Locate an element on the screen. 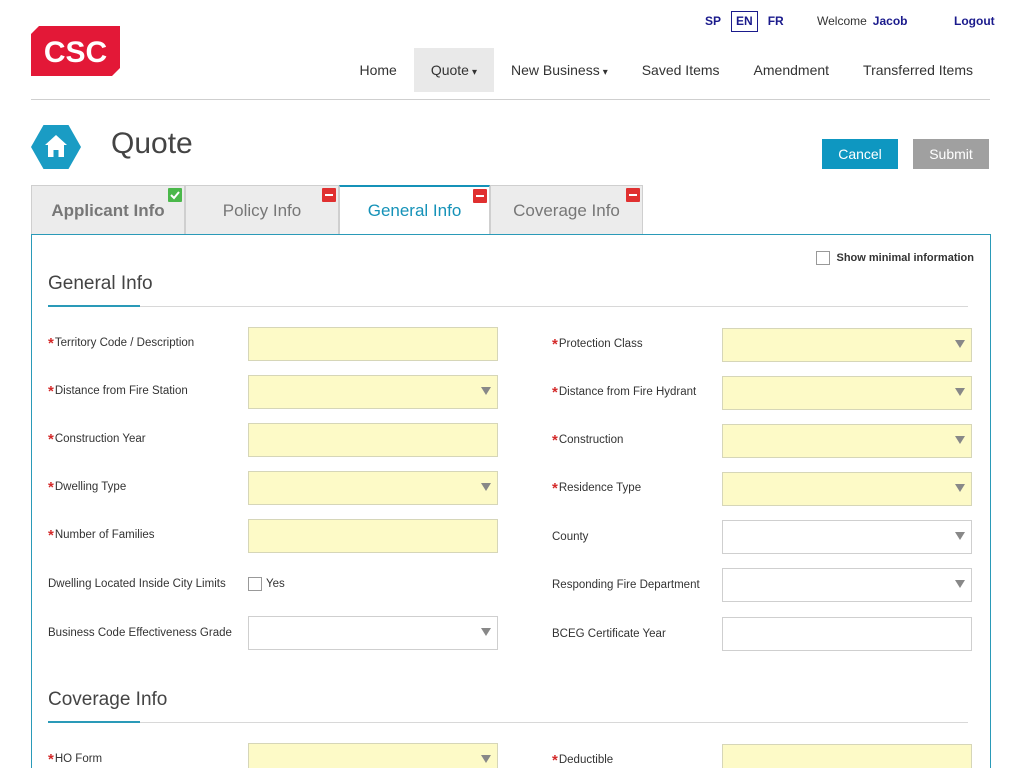 Image resolution: width=1024 pixels, height=768 pixels. submit-button: Submit is located at coordinates (951, 154).